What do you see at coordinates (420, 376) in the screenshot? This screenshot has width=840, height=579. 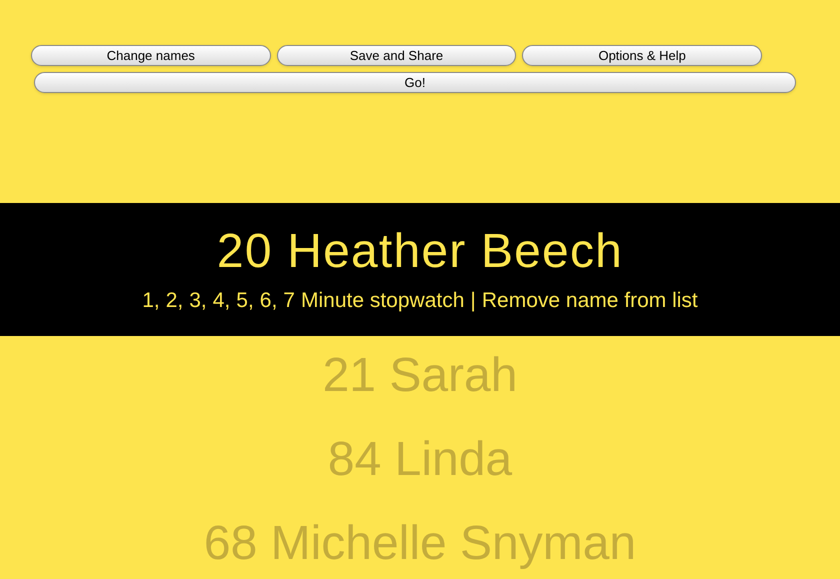 I see `queued-name: 21 Sarah` at bounding box center [420, 376].